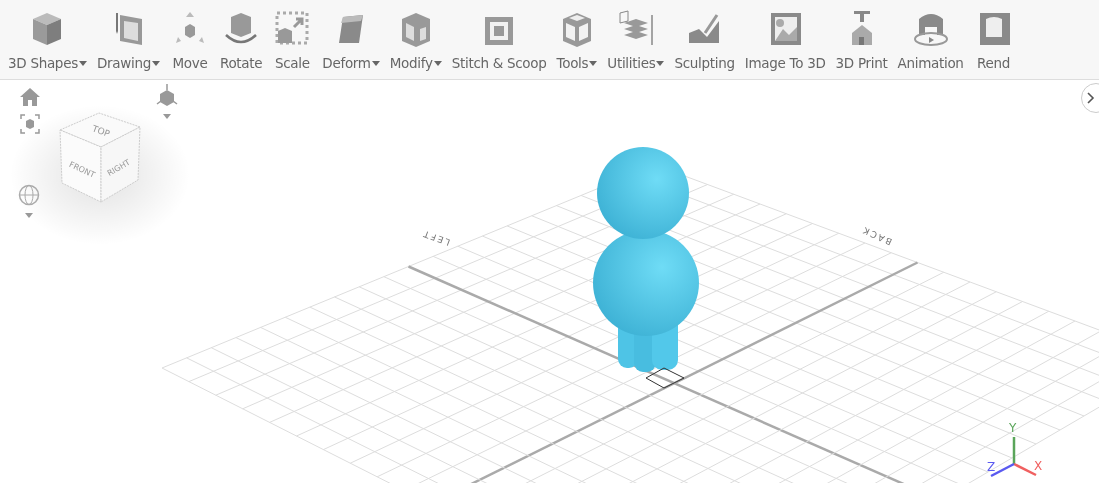 Image resolution: width=1099 pixels, height=483 pixels. I want to click on toolbar-button: Deform, so click(351, 39).